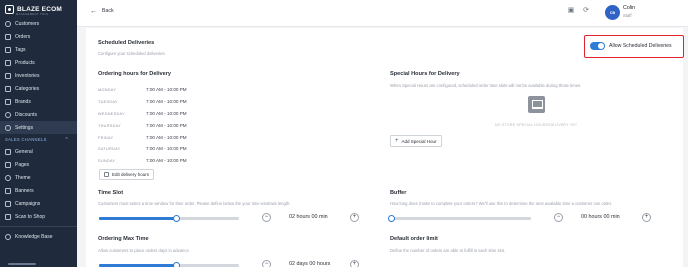 This screenshot has width=688, height=267. Describe the element at coordinates (8, 75) in the screenshot. I see `clipboard-icon` at that location.